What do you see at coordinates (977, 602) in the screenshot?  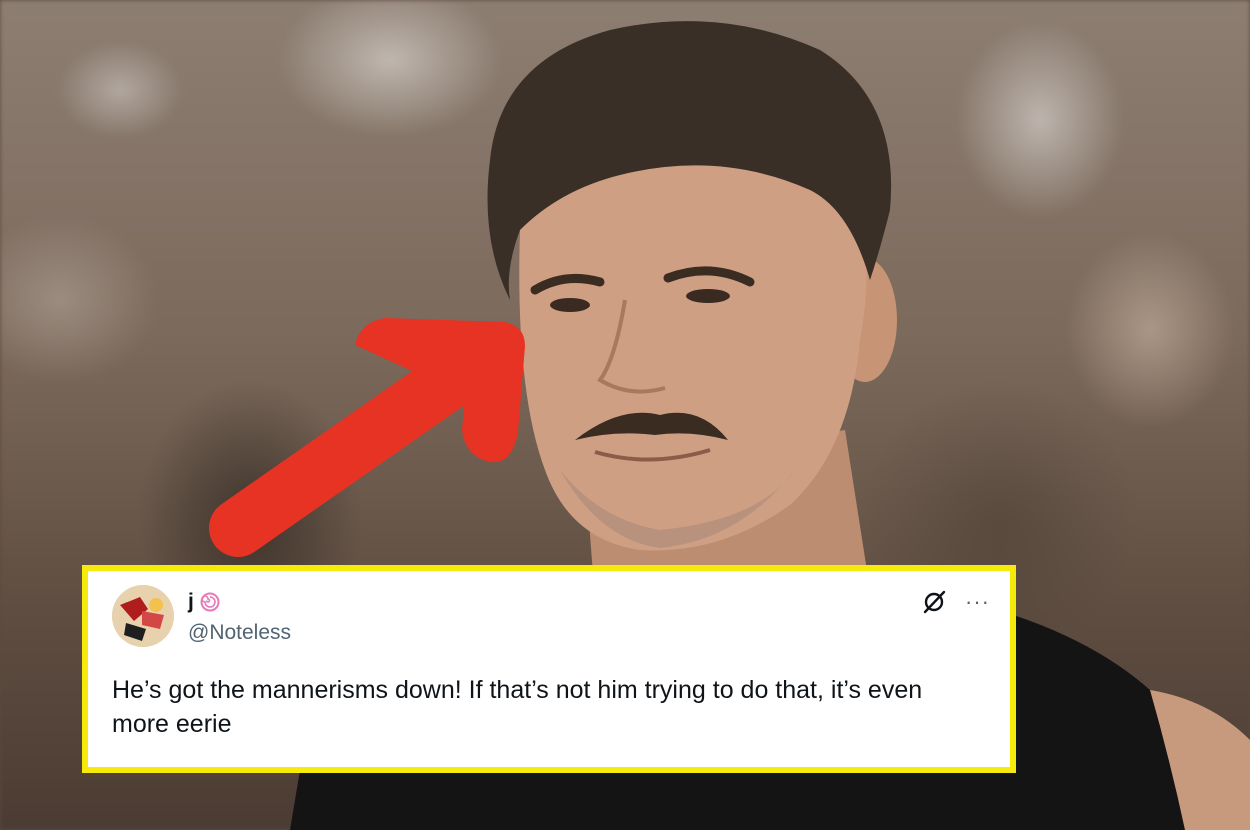 I see `more-icon: ···` at bounding box center [977, 602].